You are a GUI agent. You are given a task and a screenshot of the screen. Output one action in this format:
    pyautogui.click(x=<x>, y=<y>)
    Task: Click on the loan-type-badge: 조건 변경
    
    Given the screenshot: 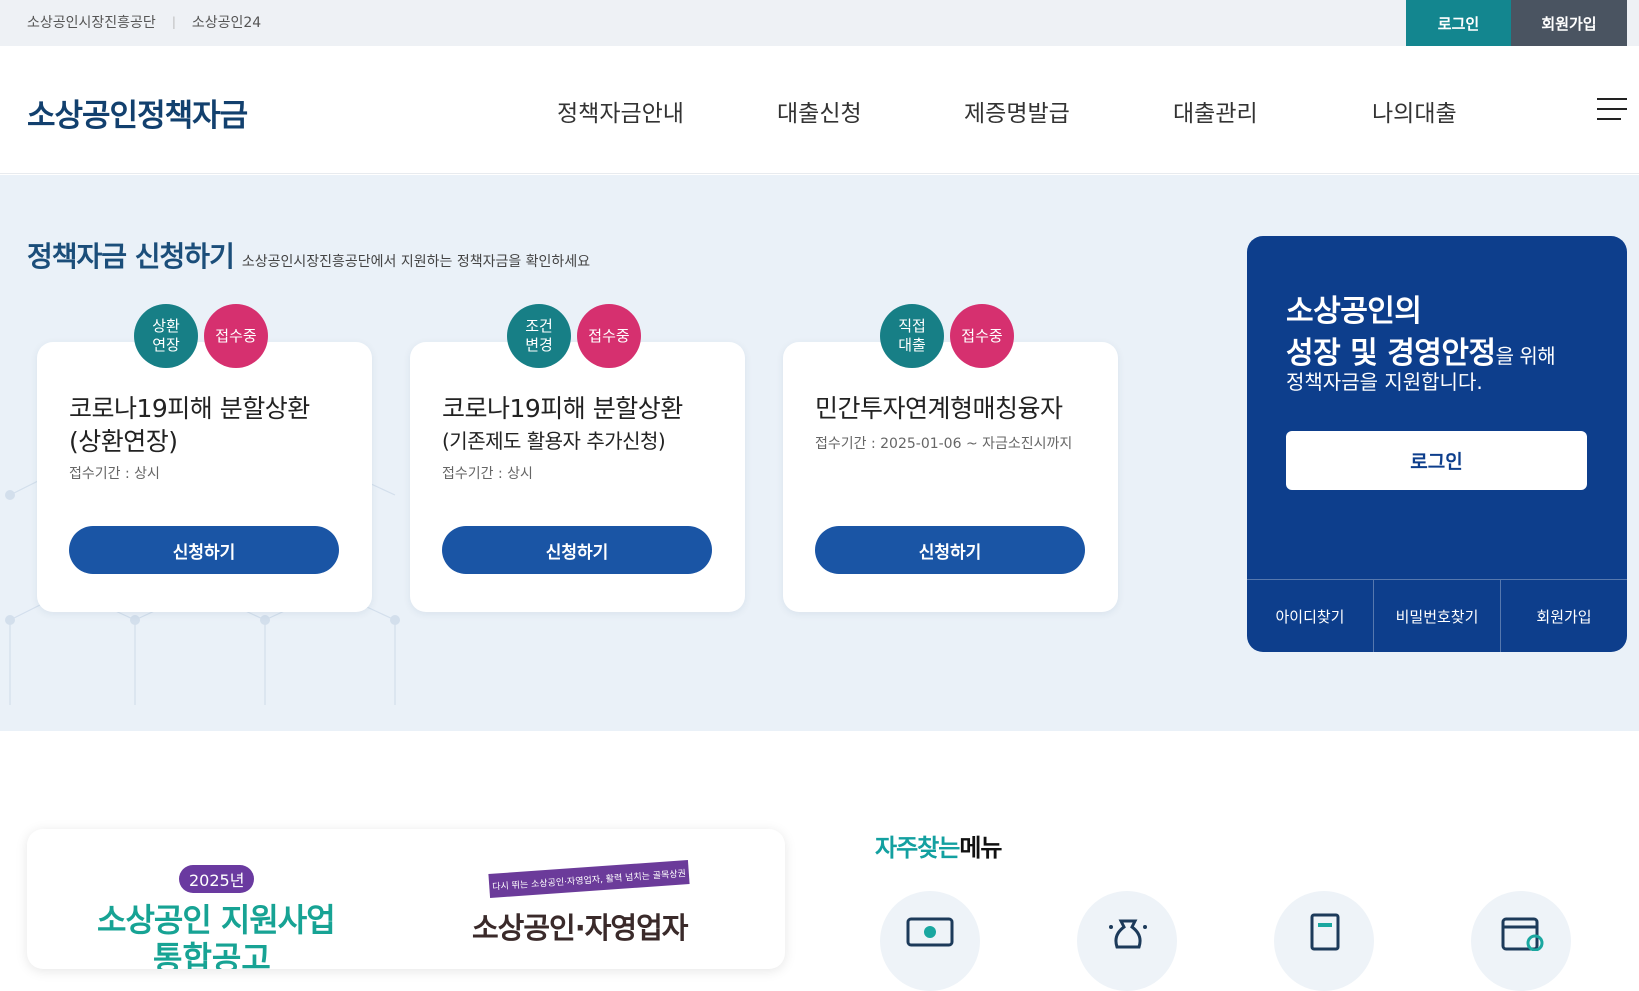 What is the action you would take?
    pyautogui.click(x=539, y=336)
    